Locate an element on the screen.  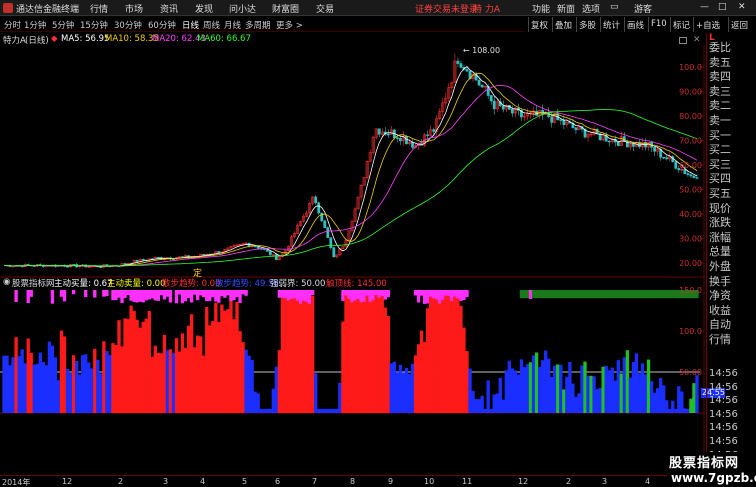
btn-f10: F10 is located at coordinates (658, 24).